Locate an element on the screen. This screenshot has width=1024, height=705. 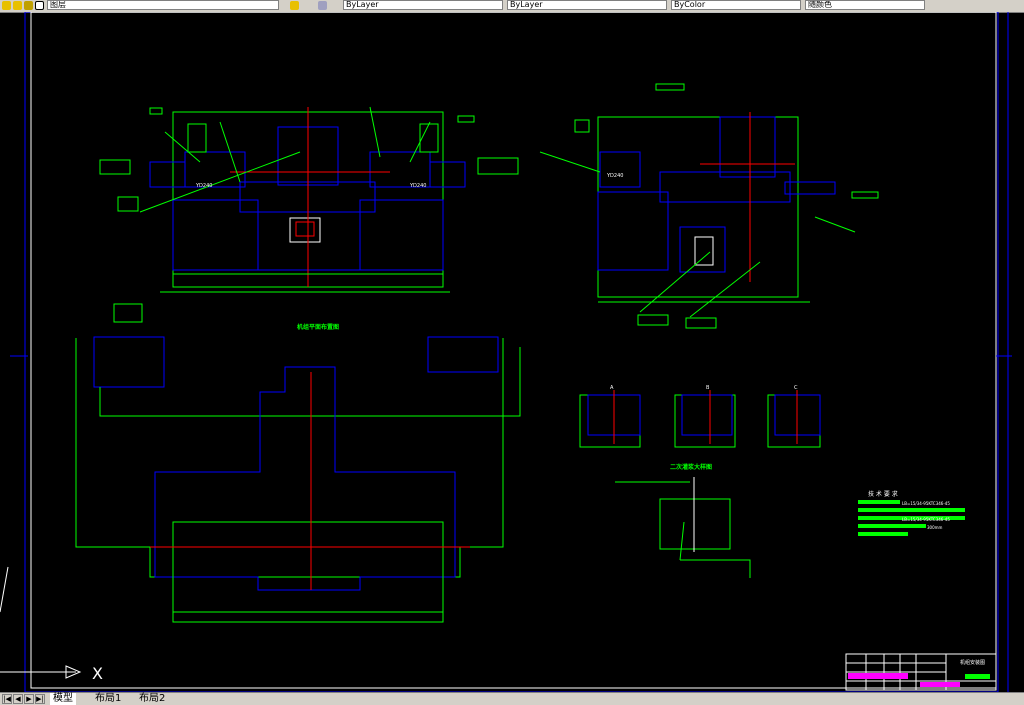
make-current-icon is located at coordinates (294, 5).